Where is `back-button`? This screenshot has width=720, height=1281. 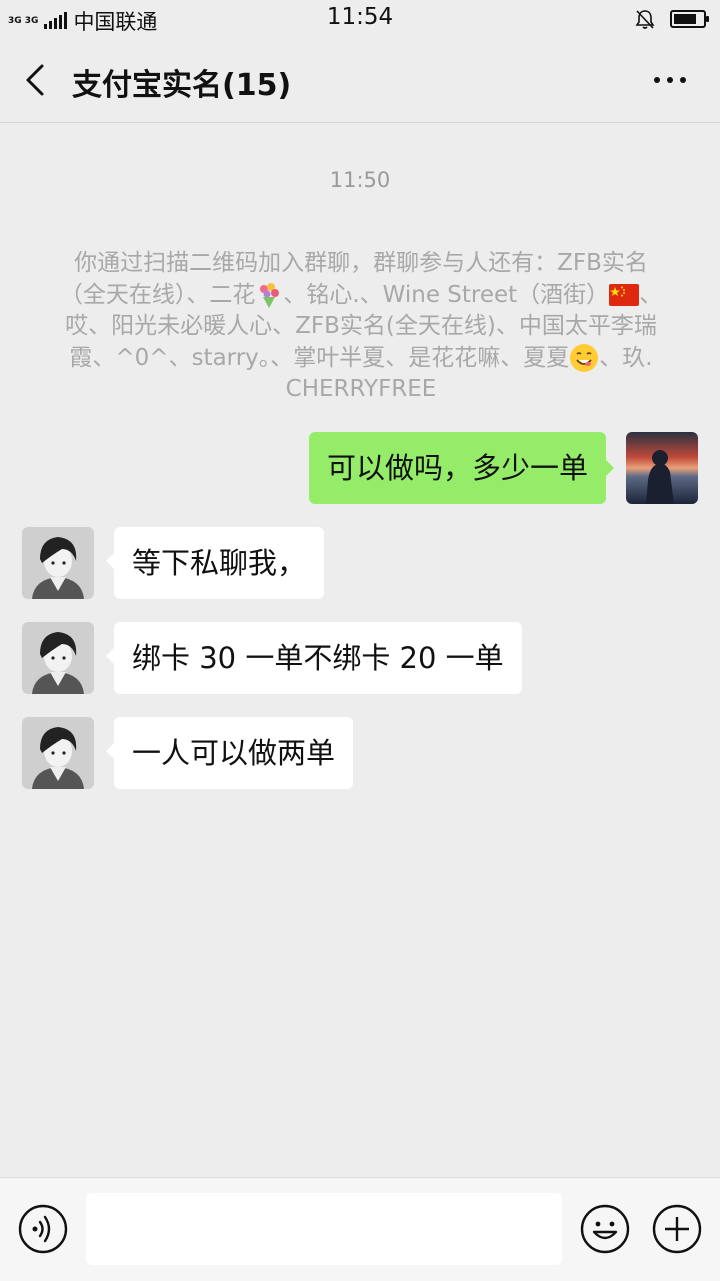
back-button is located at coordinates (38, 80).